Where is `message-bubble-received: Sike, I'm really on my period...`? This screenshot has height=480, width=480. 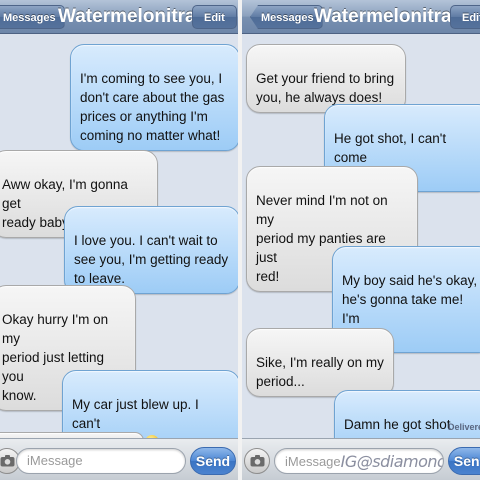
message-bubble-received: Sike, I'm really on my period... is located at coordinates (320, 362).